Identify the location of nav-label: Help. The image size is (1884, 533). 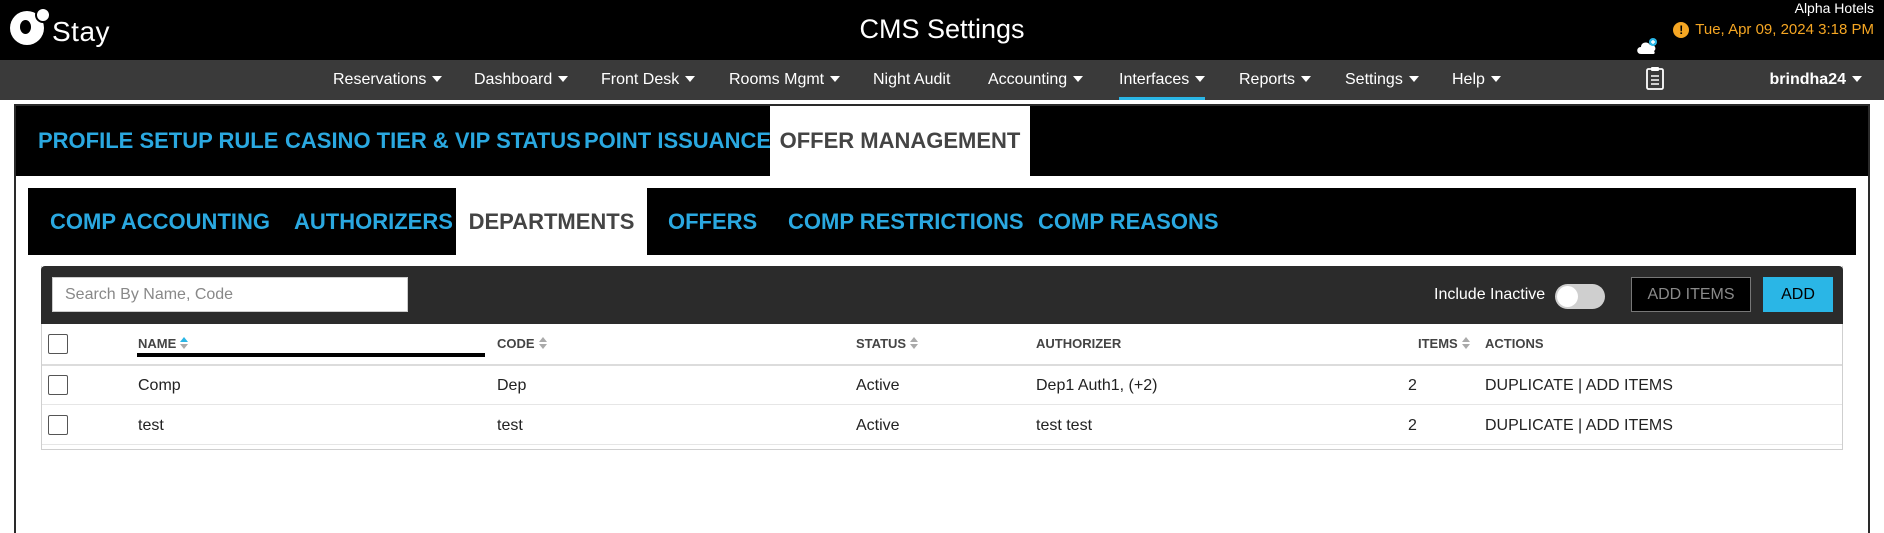
(1468, 79).